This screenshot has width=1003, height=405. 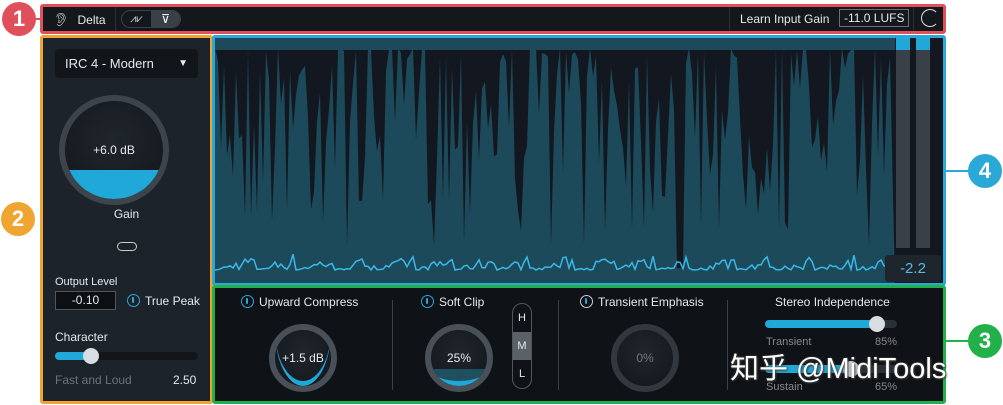 What do you see at coordinates (522, 318) in the screenshot?
I see `hml-option-h: H` at bounding box center [522, 318].